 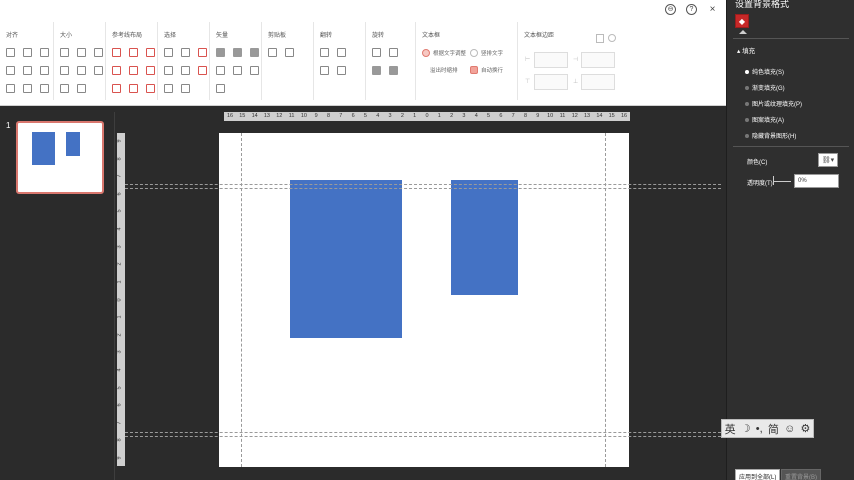 I want to click on distribute-horizontal-icon, so click(x=10, y=88).